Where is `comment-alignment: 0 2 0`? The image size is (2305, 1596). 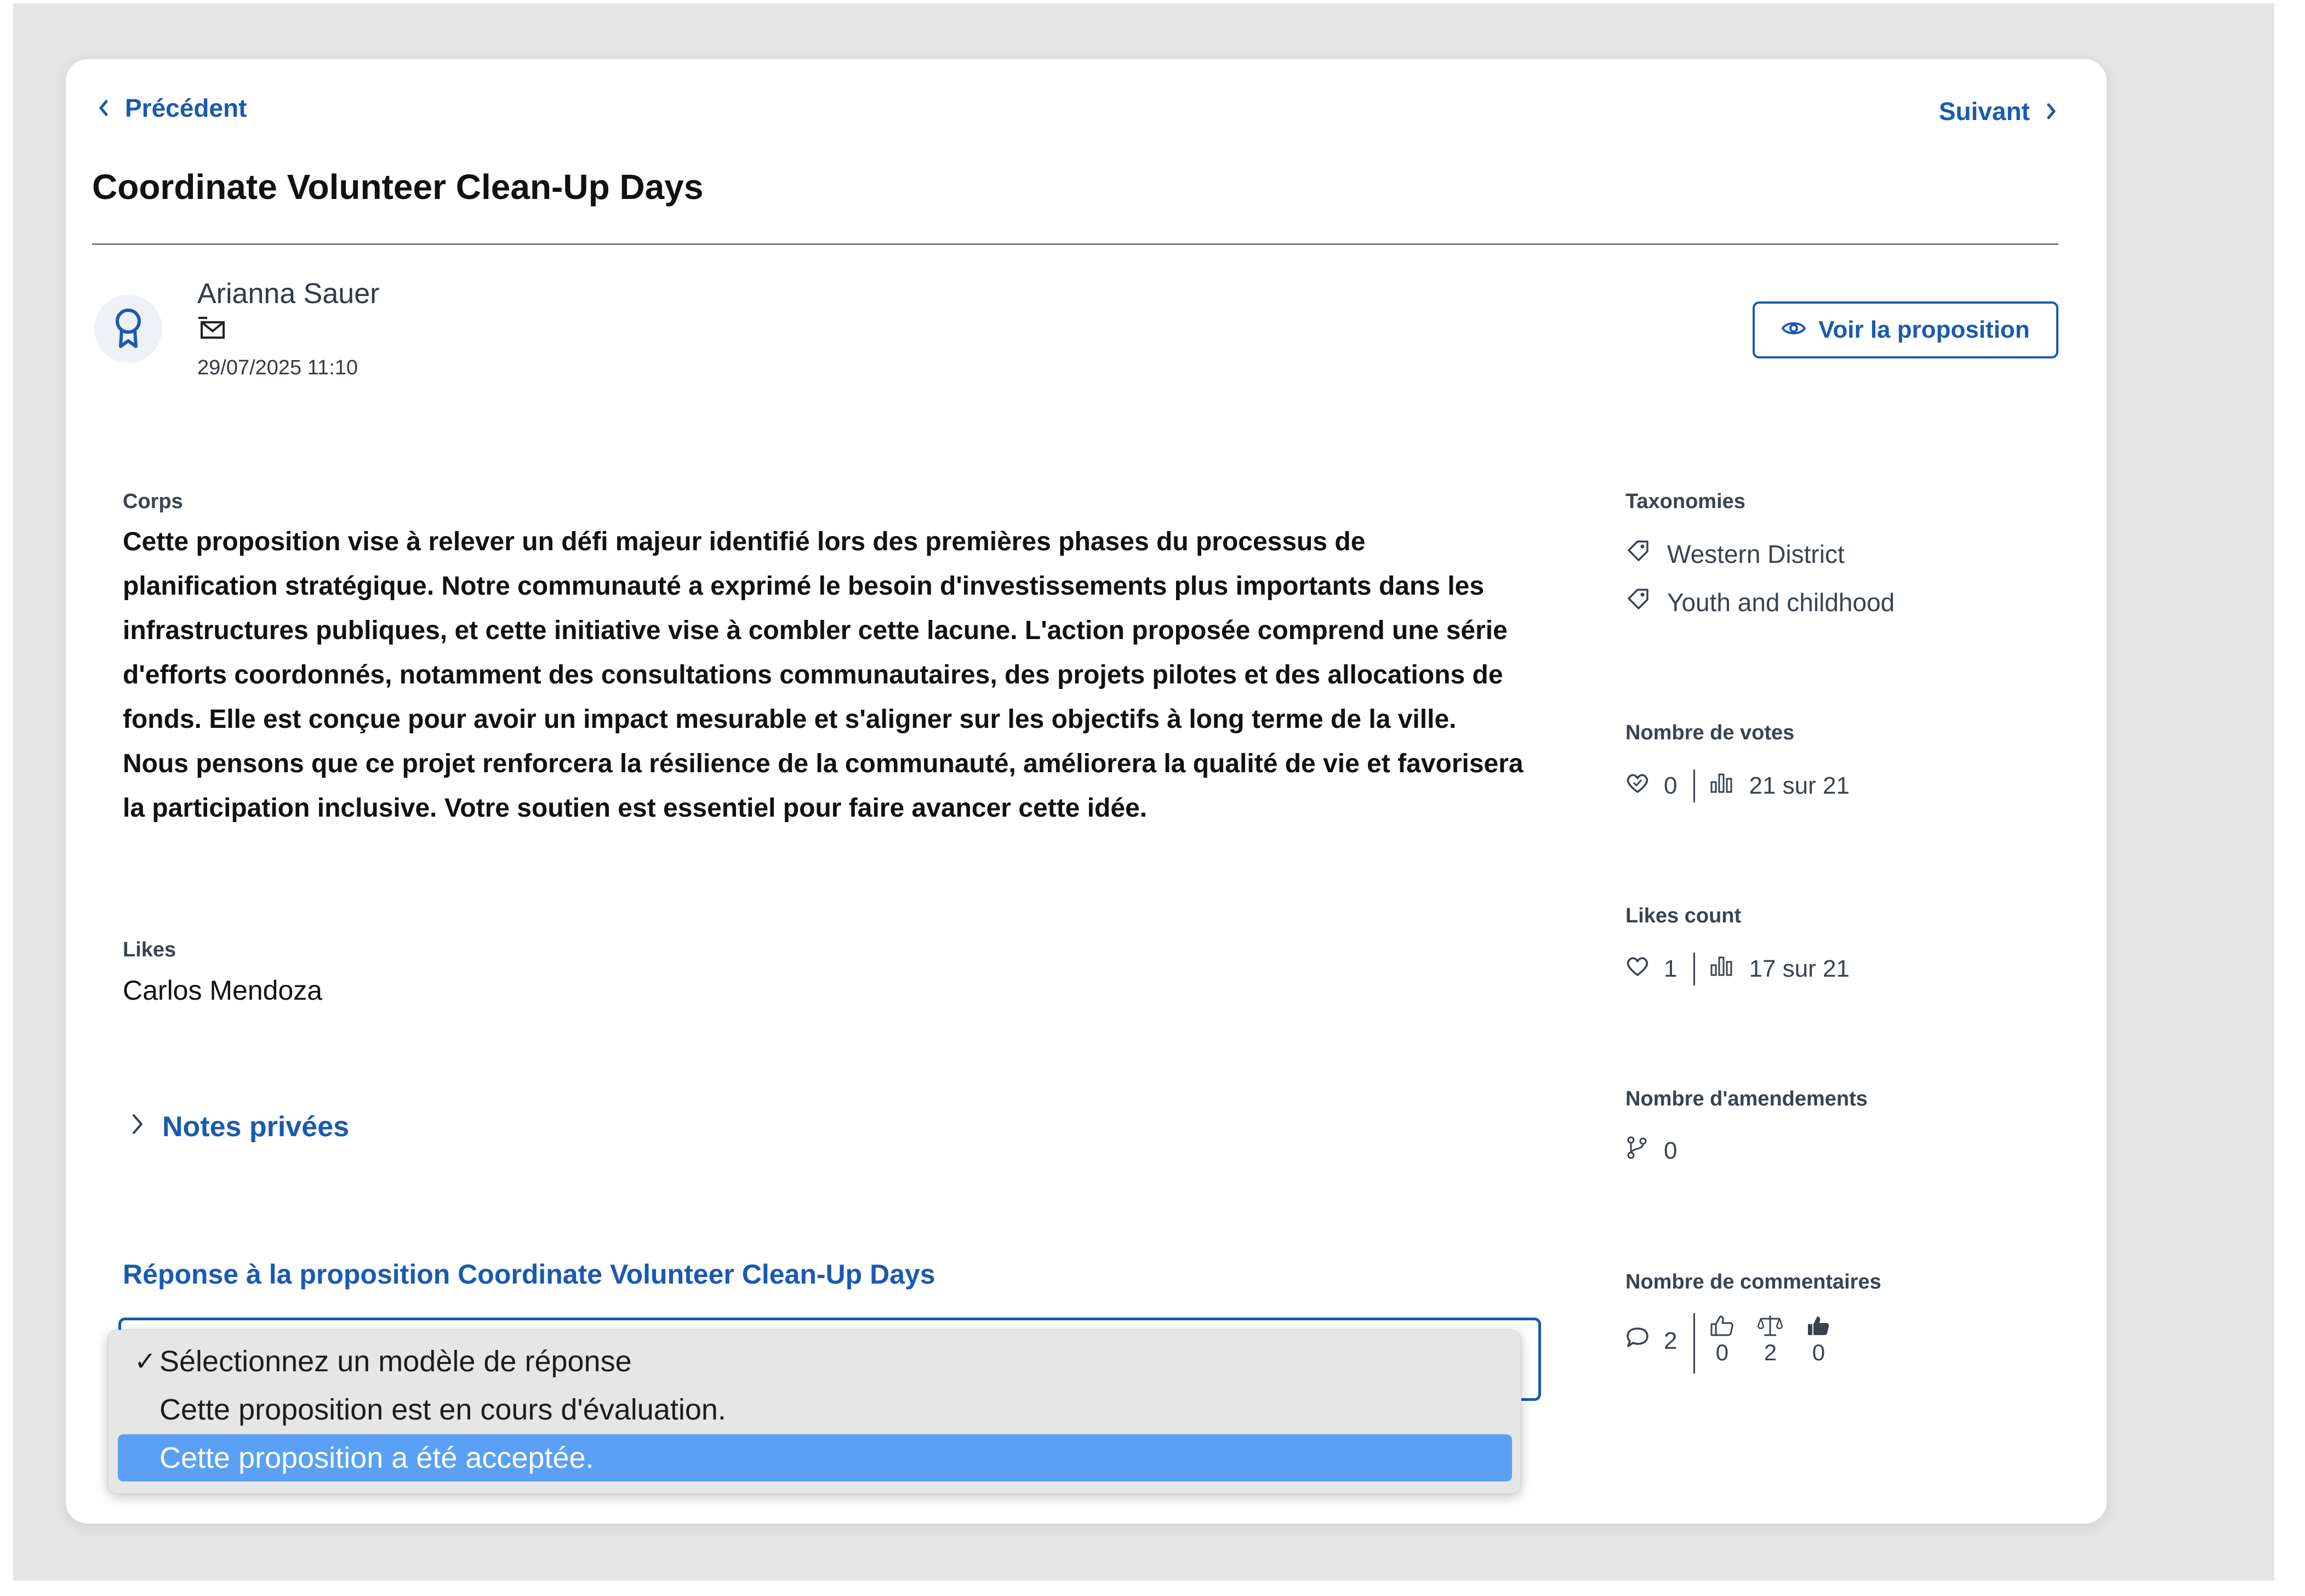 comment-alignment: 0 2 0 is located at coordinates (1770, 1340).